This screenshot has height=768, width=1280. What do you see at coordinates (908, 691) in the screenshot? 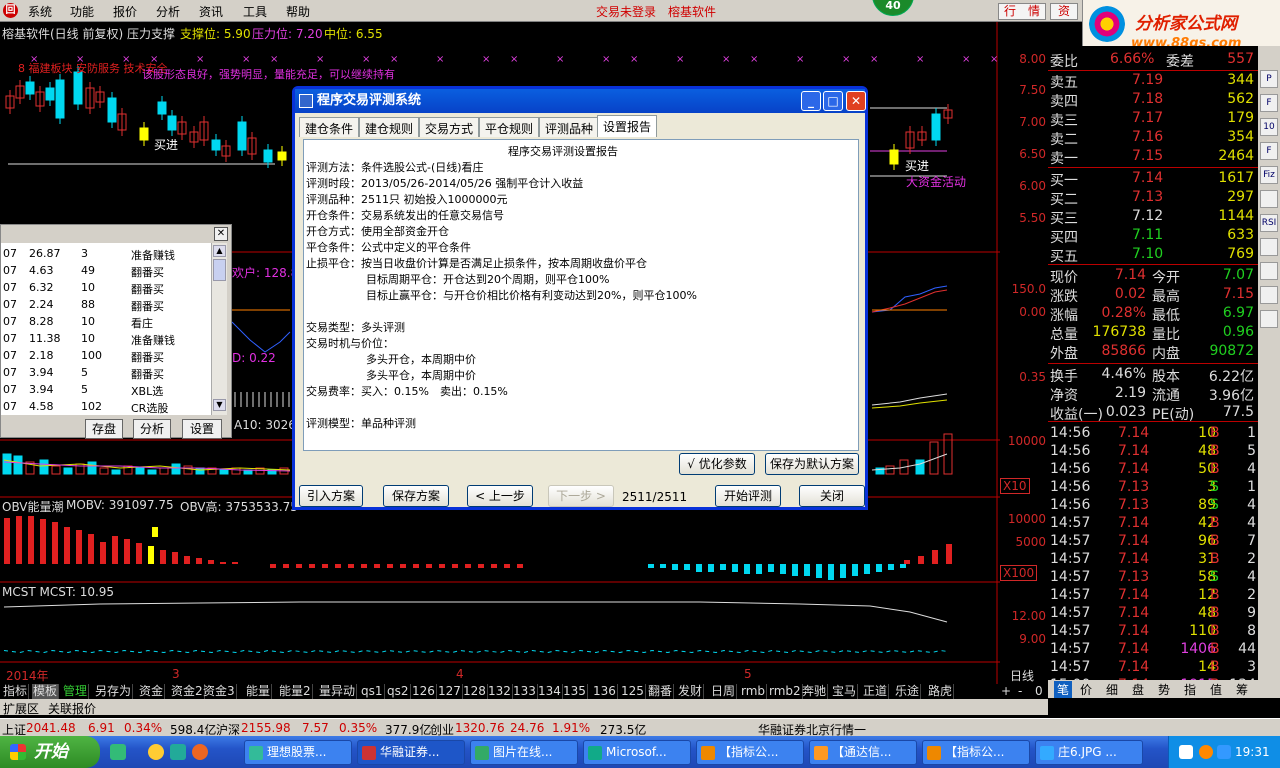
I see `formula-tab: 乐途` at bounding box center [908, 691].